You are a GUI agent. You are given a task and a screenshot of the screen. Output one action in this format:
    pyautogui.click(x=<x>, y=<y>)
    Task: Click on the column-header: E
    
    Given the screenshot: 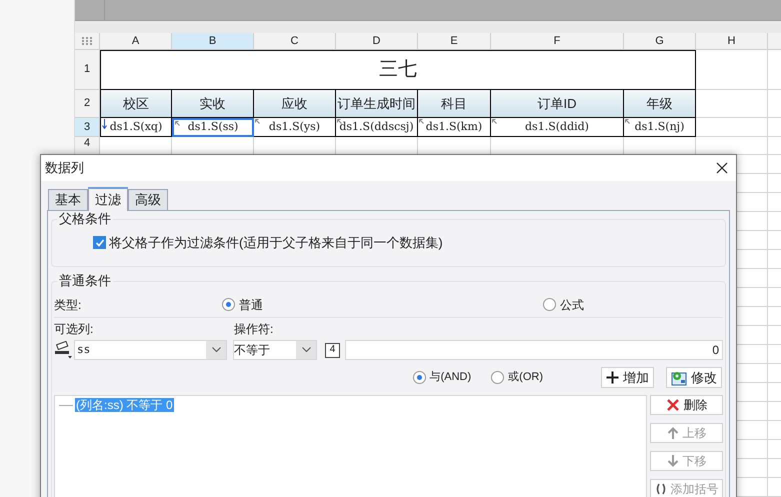 What is the action you would take?
    pyautogui.click(x=454, y=41)
    